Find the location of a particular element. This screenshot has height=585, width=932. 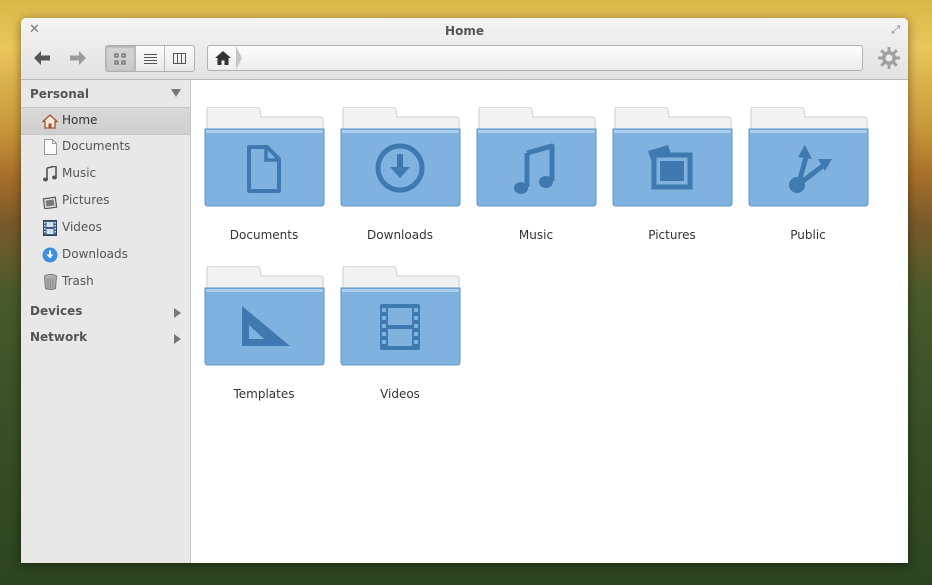

film-icon is located at coordinates (50, 228).